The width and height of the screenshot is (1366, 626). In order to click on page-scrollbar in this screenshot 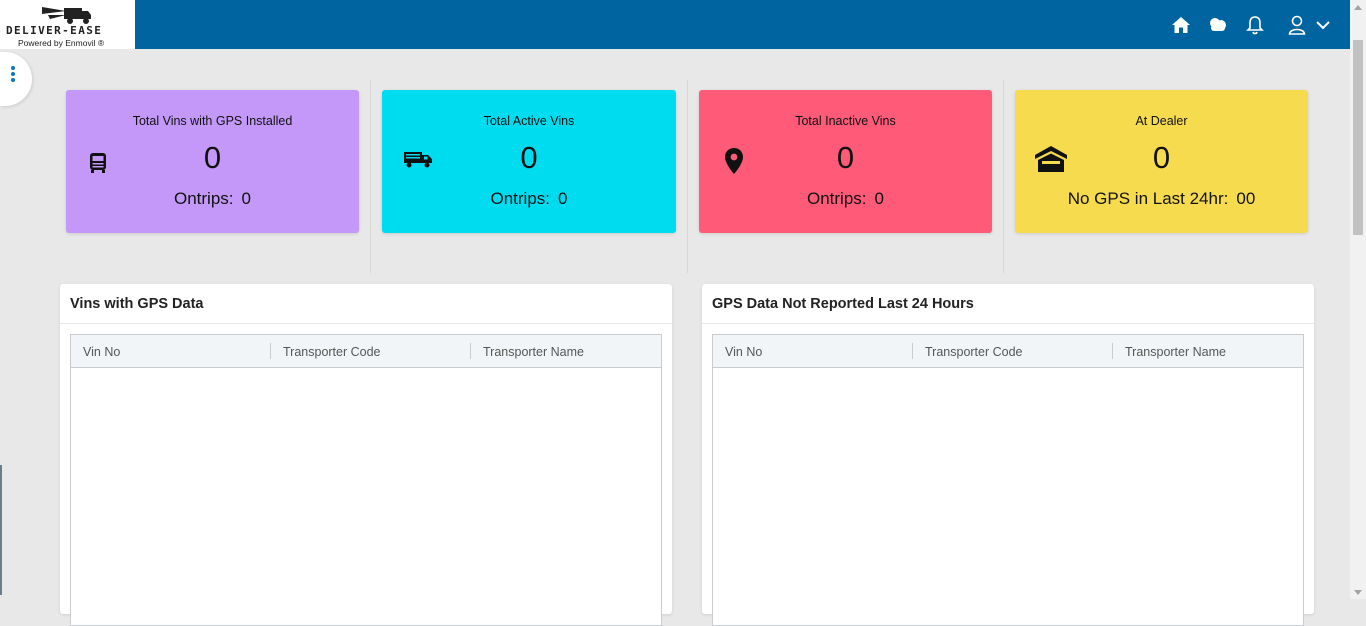, I will do `click(1358, 299)`.